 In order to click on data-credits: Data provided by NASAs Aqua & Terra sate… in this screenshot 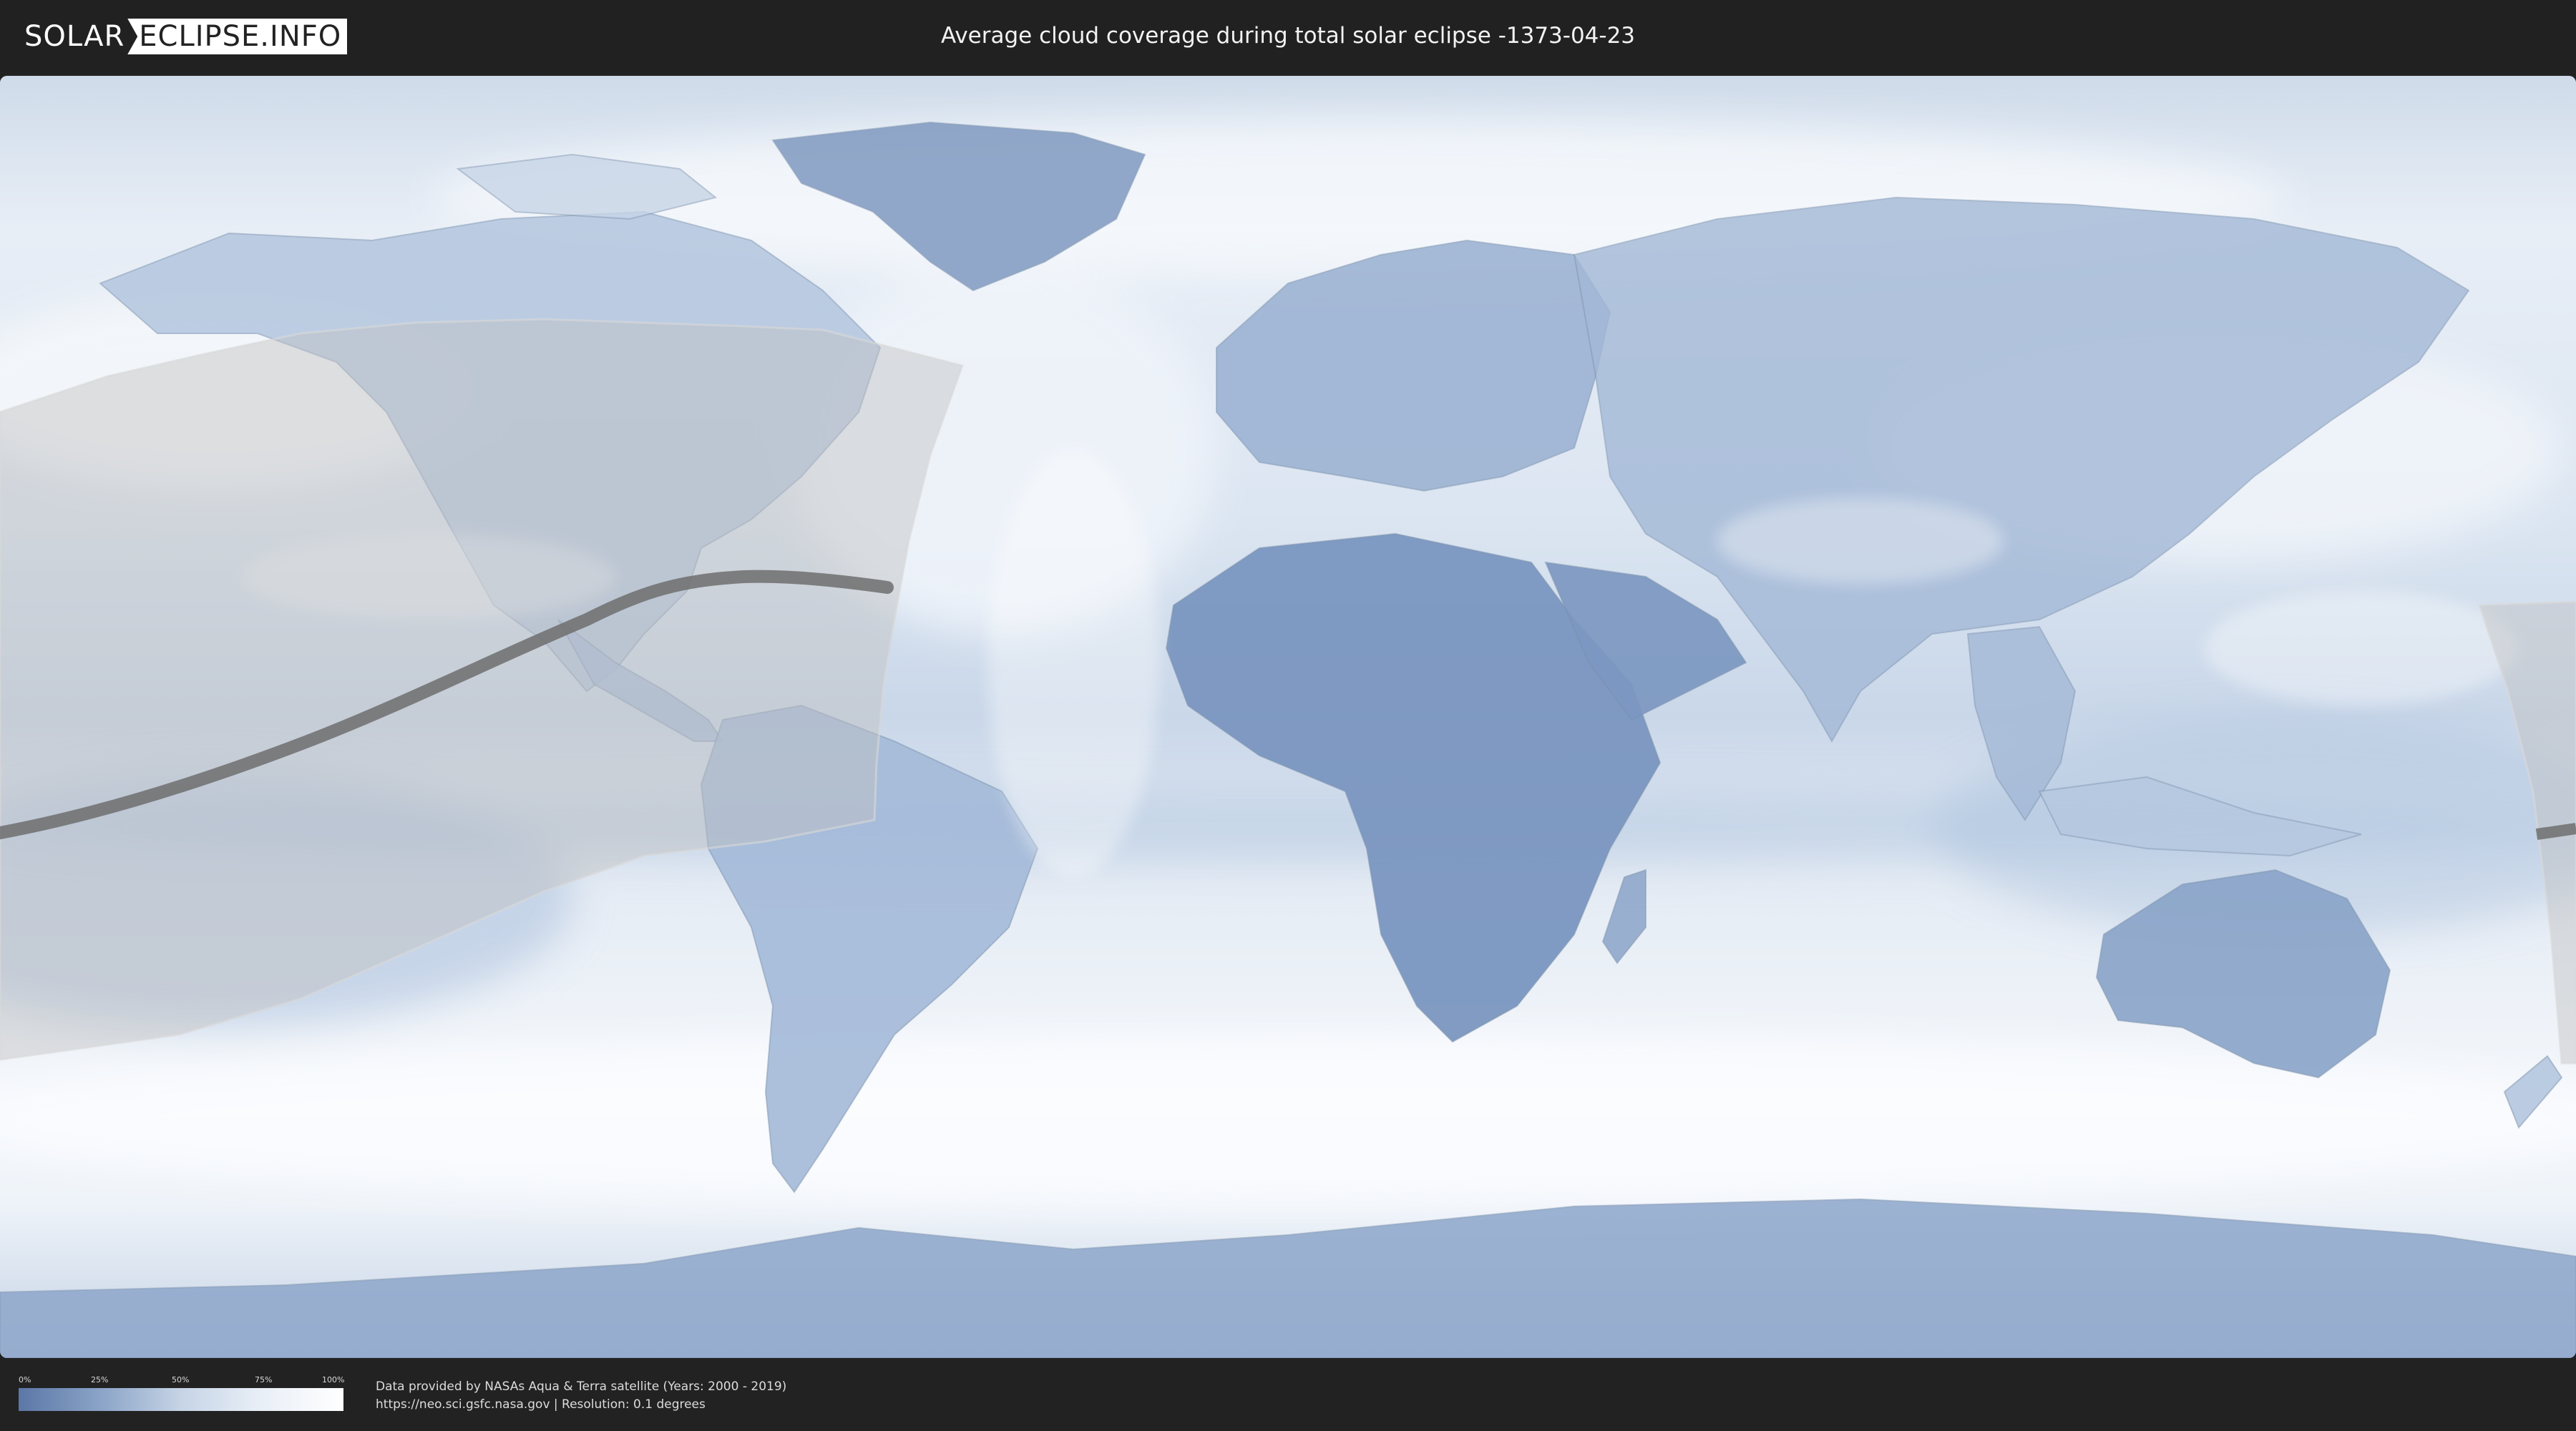, I will do `click(581, 1396)`.